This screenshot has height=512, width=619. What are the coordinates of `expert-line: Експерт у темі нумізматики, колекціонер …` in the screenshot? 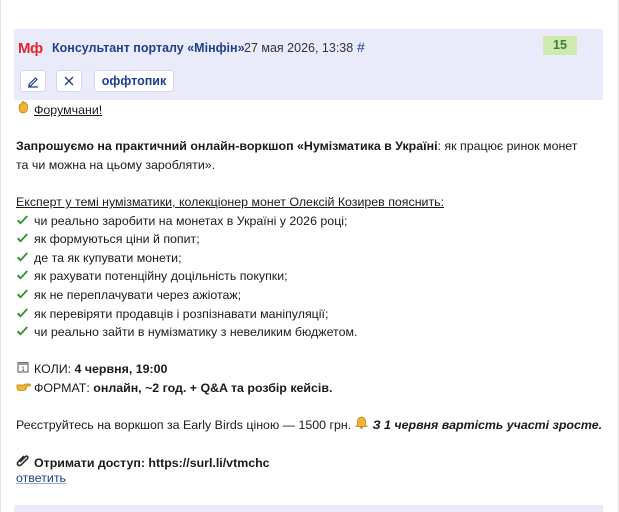 It's located at (230, 201).